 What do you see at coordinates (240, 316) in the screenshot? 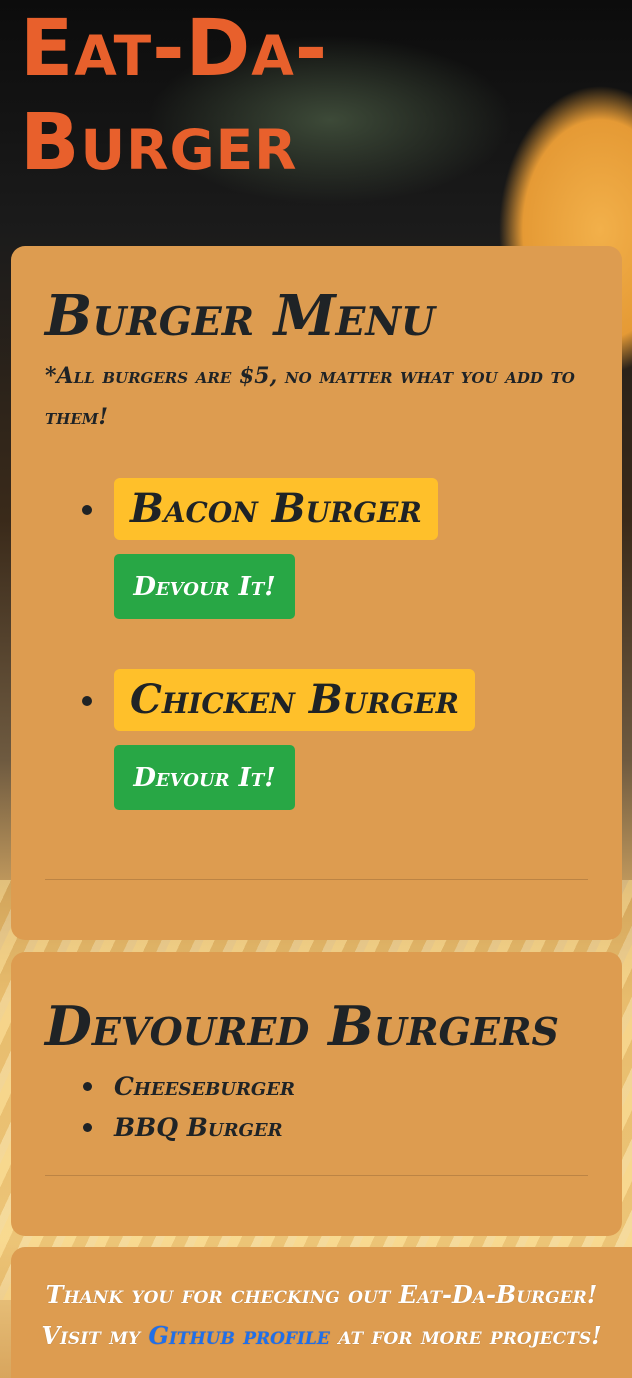
I see `burger-menu-heading: Burger Menu` at bounding box center [240, 316].